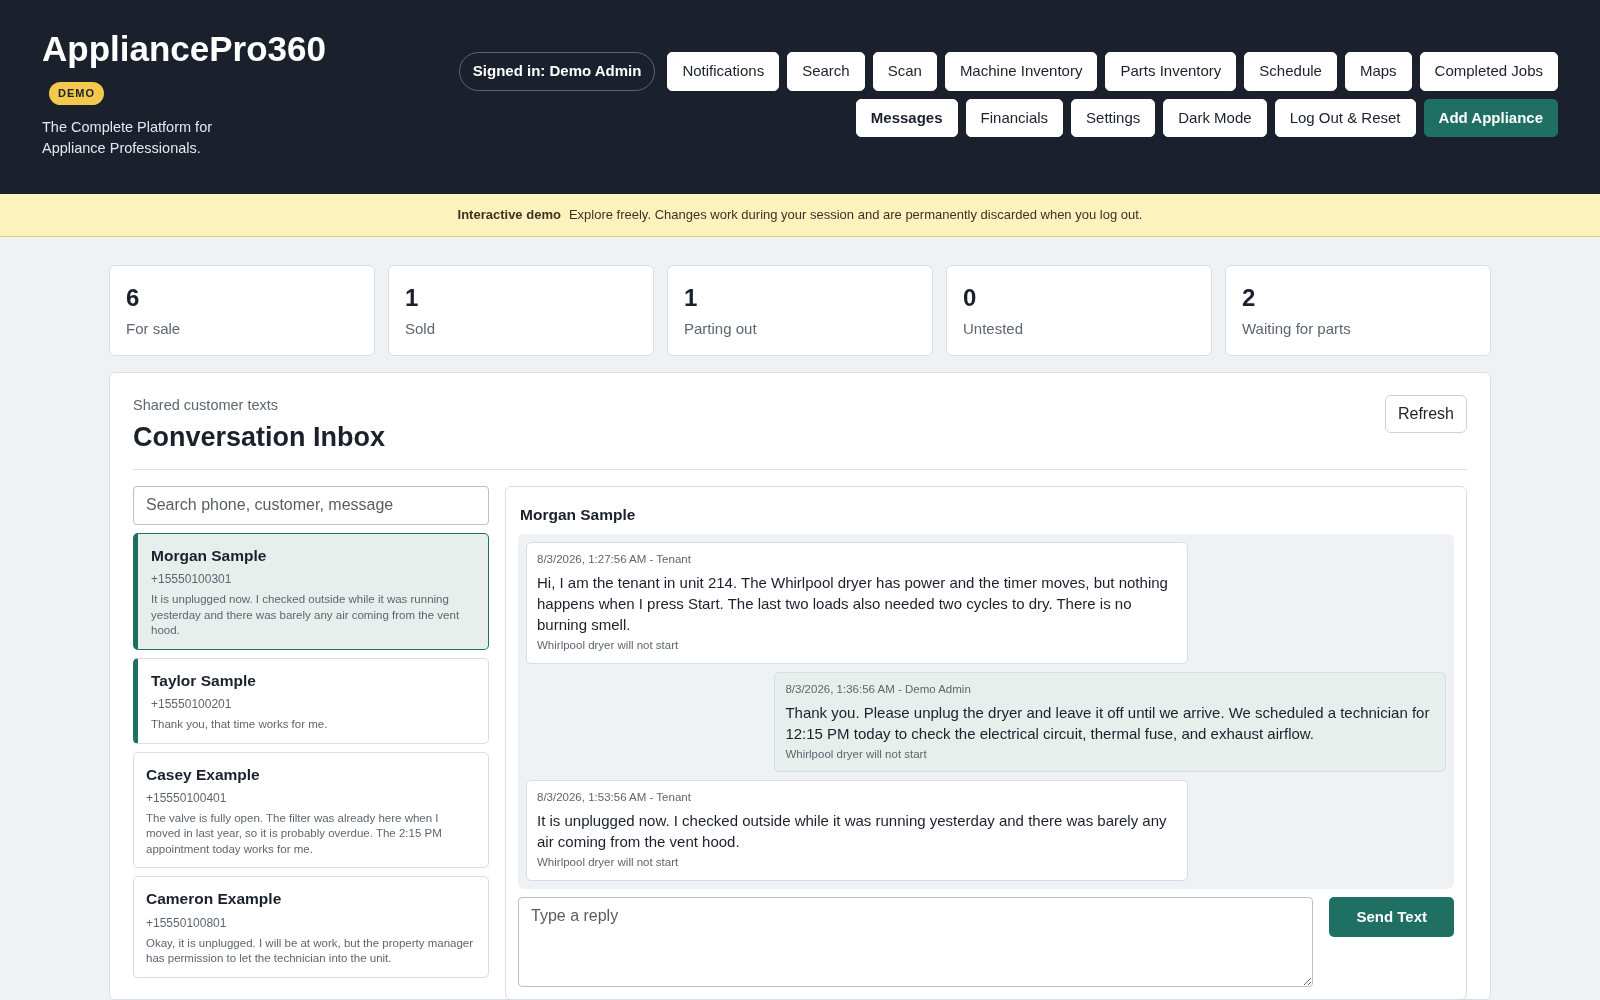 The height and width of the screenshot is (1000, 1600). What do you see at coordinates (306, 615) in the screenshot?
I see `message-preview: It is unplugged now. I checked outside while it was running yesterday and there was barely any air coming from the vent hood.` at bounding box center [306, 615].